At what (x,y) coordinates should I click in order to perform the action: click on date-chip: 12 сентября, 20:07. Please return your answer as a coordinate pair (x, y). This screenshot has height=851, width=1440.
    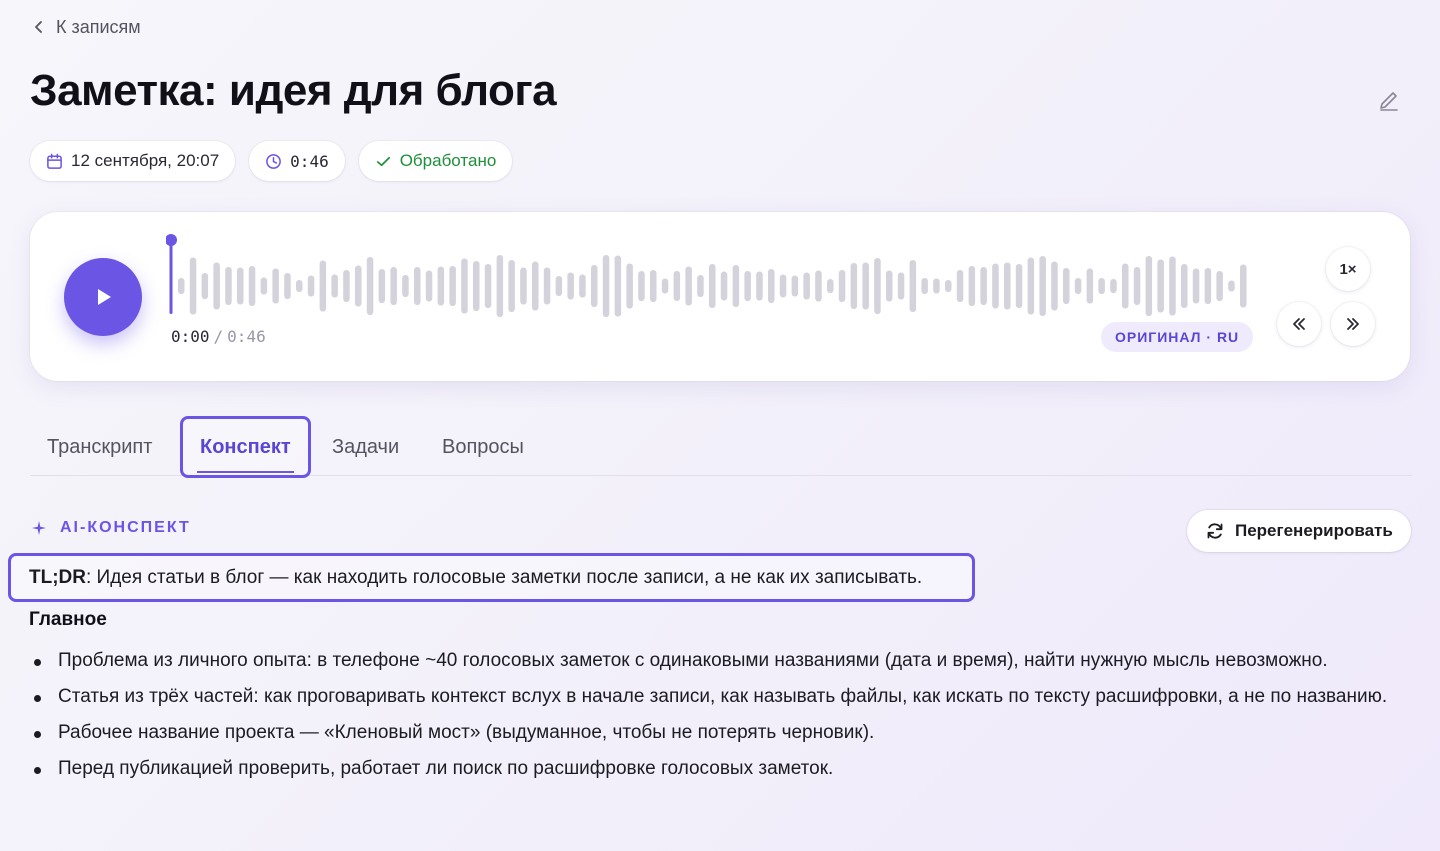
    Looking at the image, I should click on (133, 161).